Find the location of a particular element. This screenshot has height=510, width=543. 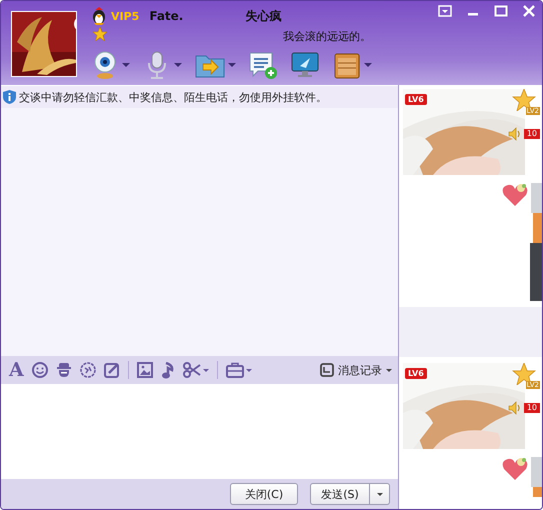

scissors-icon is located at coordinates (191, 370).